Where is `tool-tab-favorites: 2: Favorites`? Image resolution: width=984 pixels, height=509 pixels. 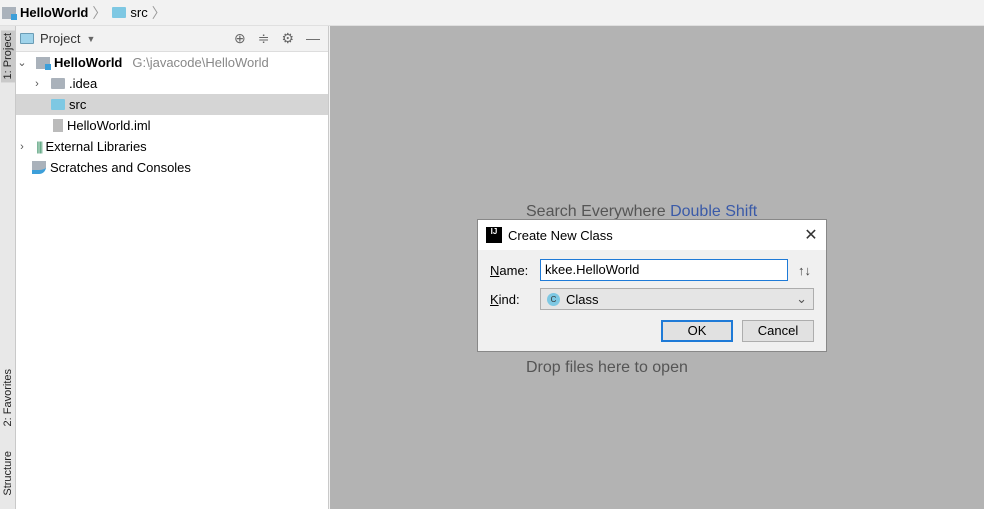
tool-tab-favorites: 2: Favorites is located at coordinates (8, 397).